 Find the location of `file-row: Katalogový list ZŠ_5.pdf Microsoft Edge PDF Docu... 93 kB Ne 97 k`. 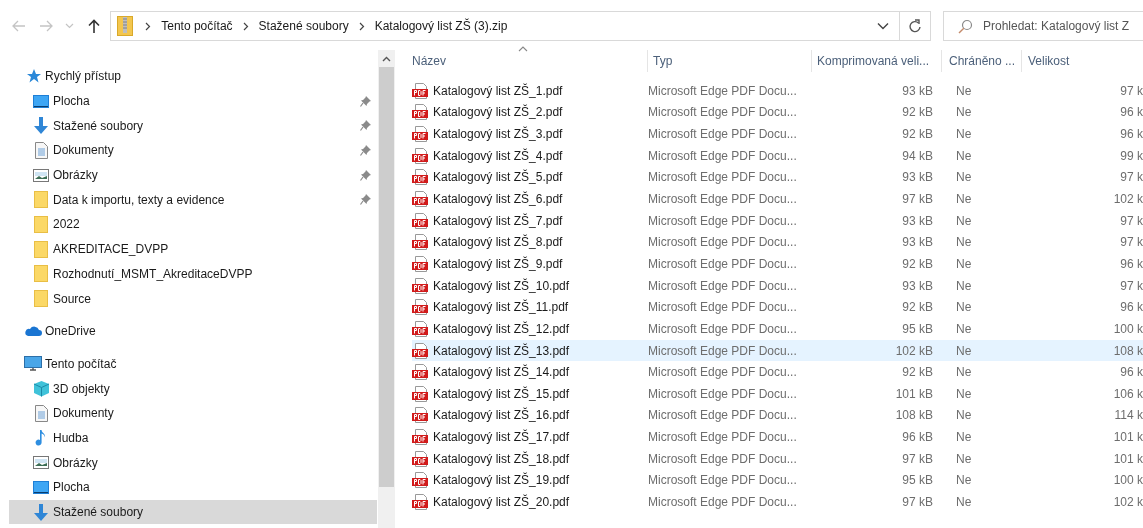

file-row: Katalogový list ZŠ_5.pdf Microsoft Edge PDF Docu... 93 kB Ne 97 k is located at coordinates (777, 177).